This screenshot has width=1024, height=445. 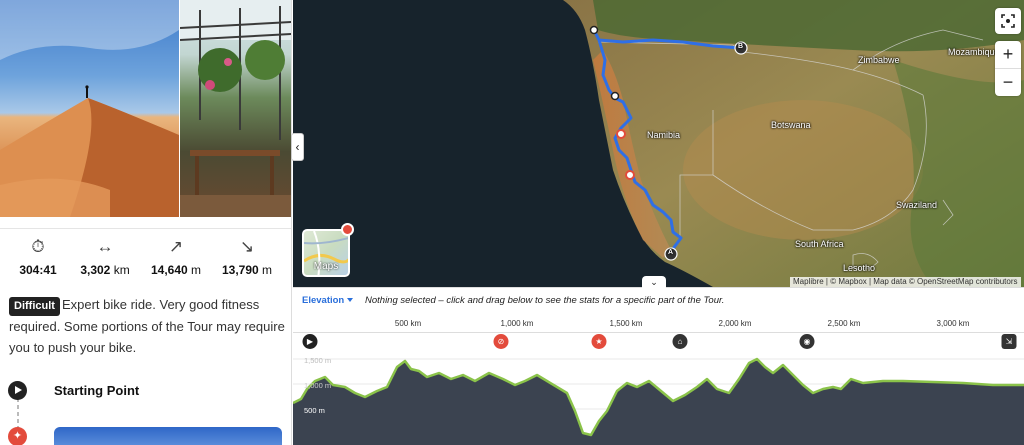 What do you see at coordinates (917, 205) in the screenshot?
I see `label-swaziland: Swaziland` at bounding box center [917, 205].